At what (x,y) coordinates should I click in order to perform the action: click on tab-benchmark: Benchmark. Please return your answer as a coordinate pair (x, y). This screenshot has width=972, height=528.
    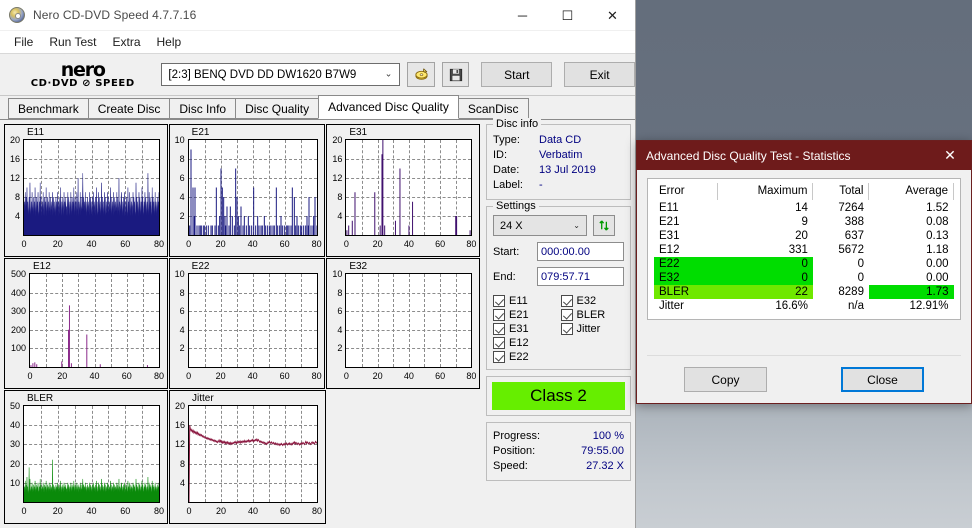
    Looking at the image, I should click on (48, 108).